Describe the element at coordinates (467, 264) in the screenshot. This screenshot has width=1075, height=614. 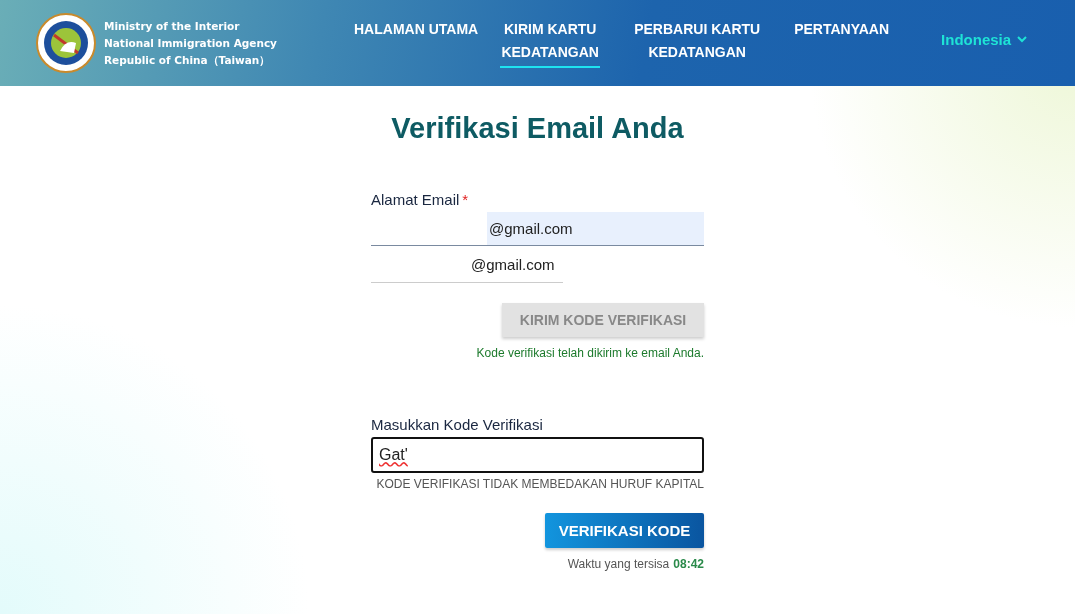
I see `confirm-email-field: @gmail.com` at that location.